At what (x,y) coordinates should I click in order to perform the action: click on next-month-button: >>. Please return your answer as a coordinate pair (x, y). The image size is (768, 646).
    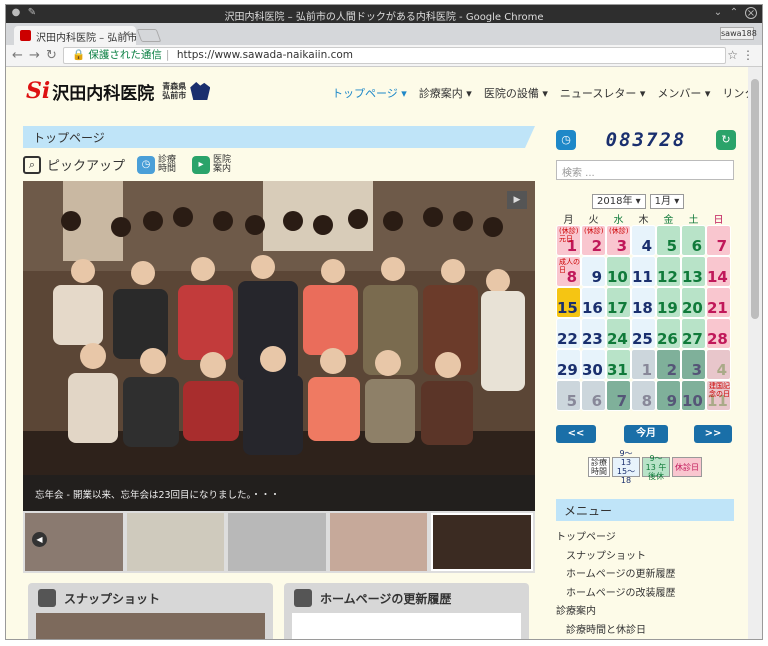
    Looking at the image, I should click on (713, 434).